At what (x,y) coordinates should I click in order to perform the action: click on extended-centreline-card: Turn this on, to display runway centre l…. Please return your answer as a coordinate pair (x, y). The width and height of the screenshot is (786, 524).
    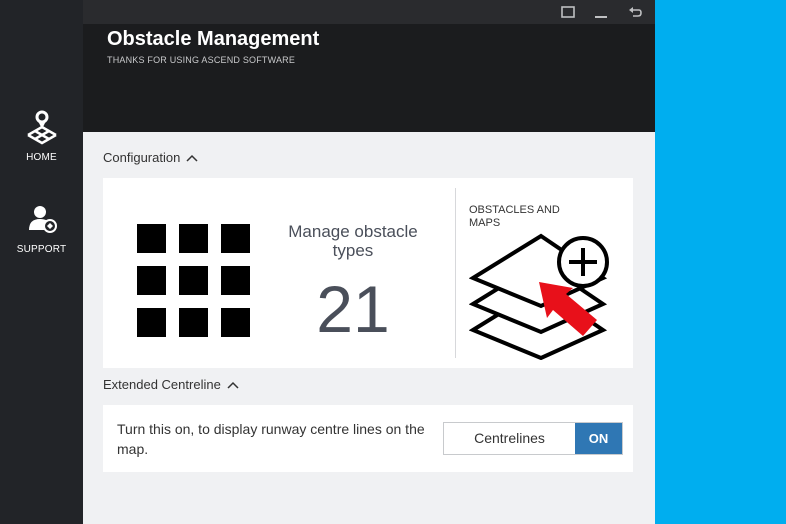
    Looking at the image, I should click on (368, 438).